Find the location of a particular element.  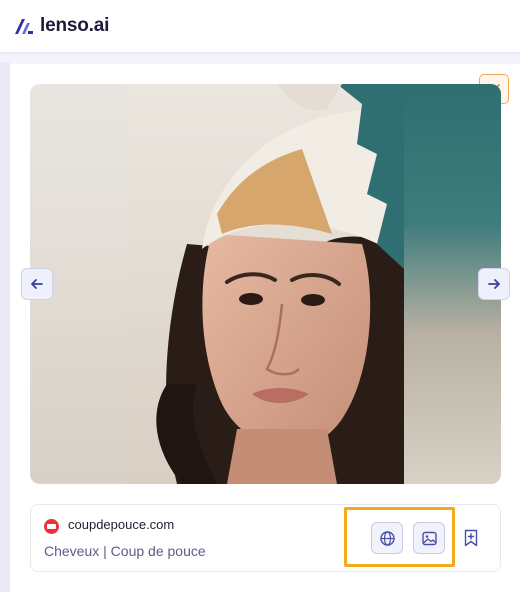

next-image-button is located at coordinates (494, 284).